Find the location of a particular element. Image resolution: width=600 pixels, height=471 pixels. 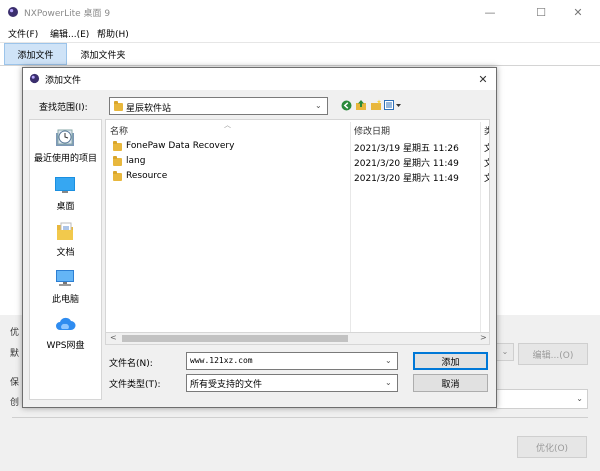

add-file-tab: 添加文件 is located at coordinates (35, 54).